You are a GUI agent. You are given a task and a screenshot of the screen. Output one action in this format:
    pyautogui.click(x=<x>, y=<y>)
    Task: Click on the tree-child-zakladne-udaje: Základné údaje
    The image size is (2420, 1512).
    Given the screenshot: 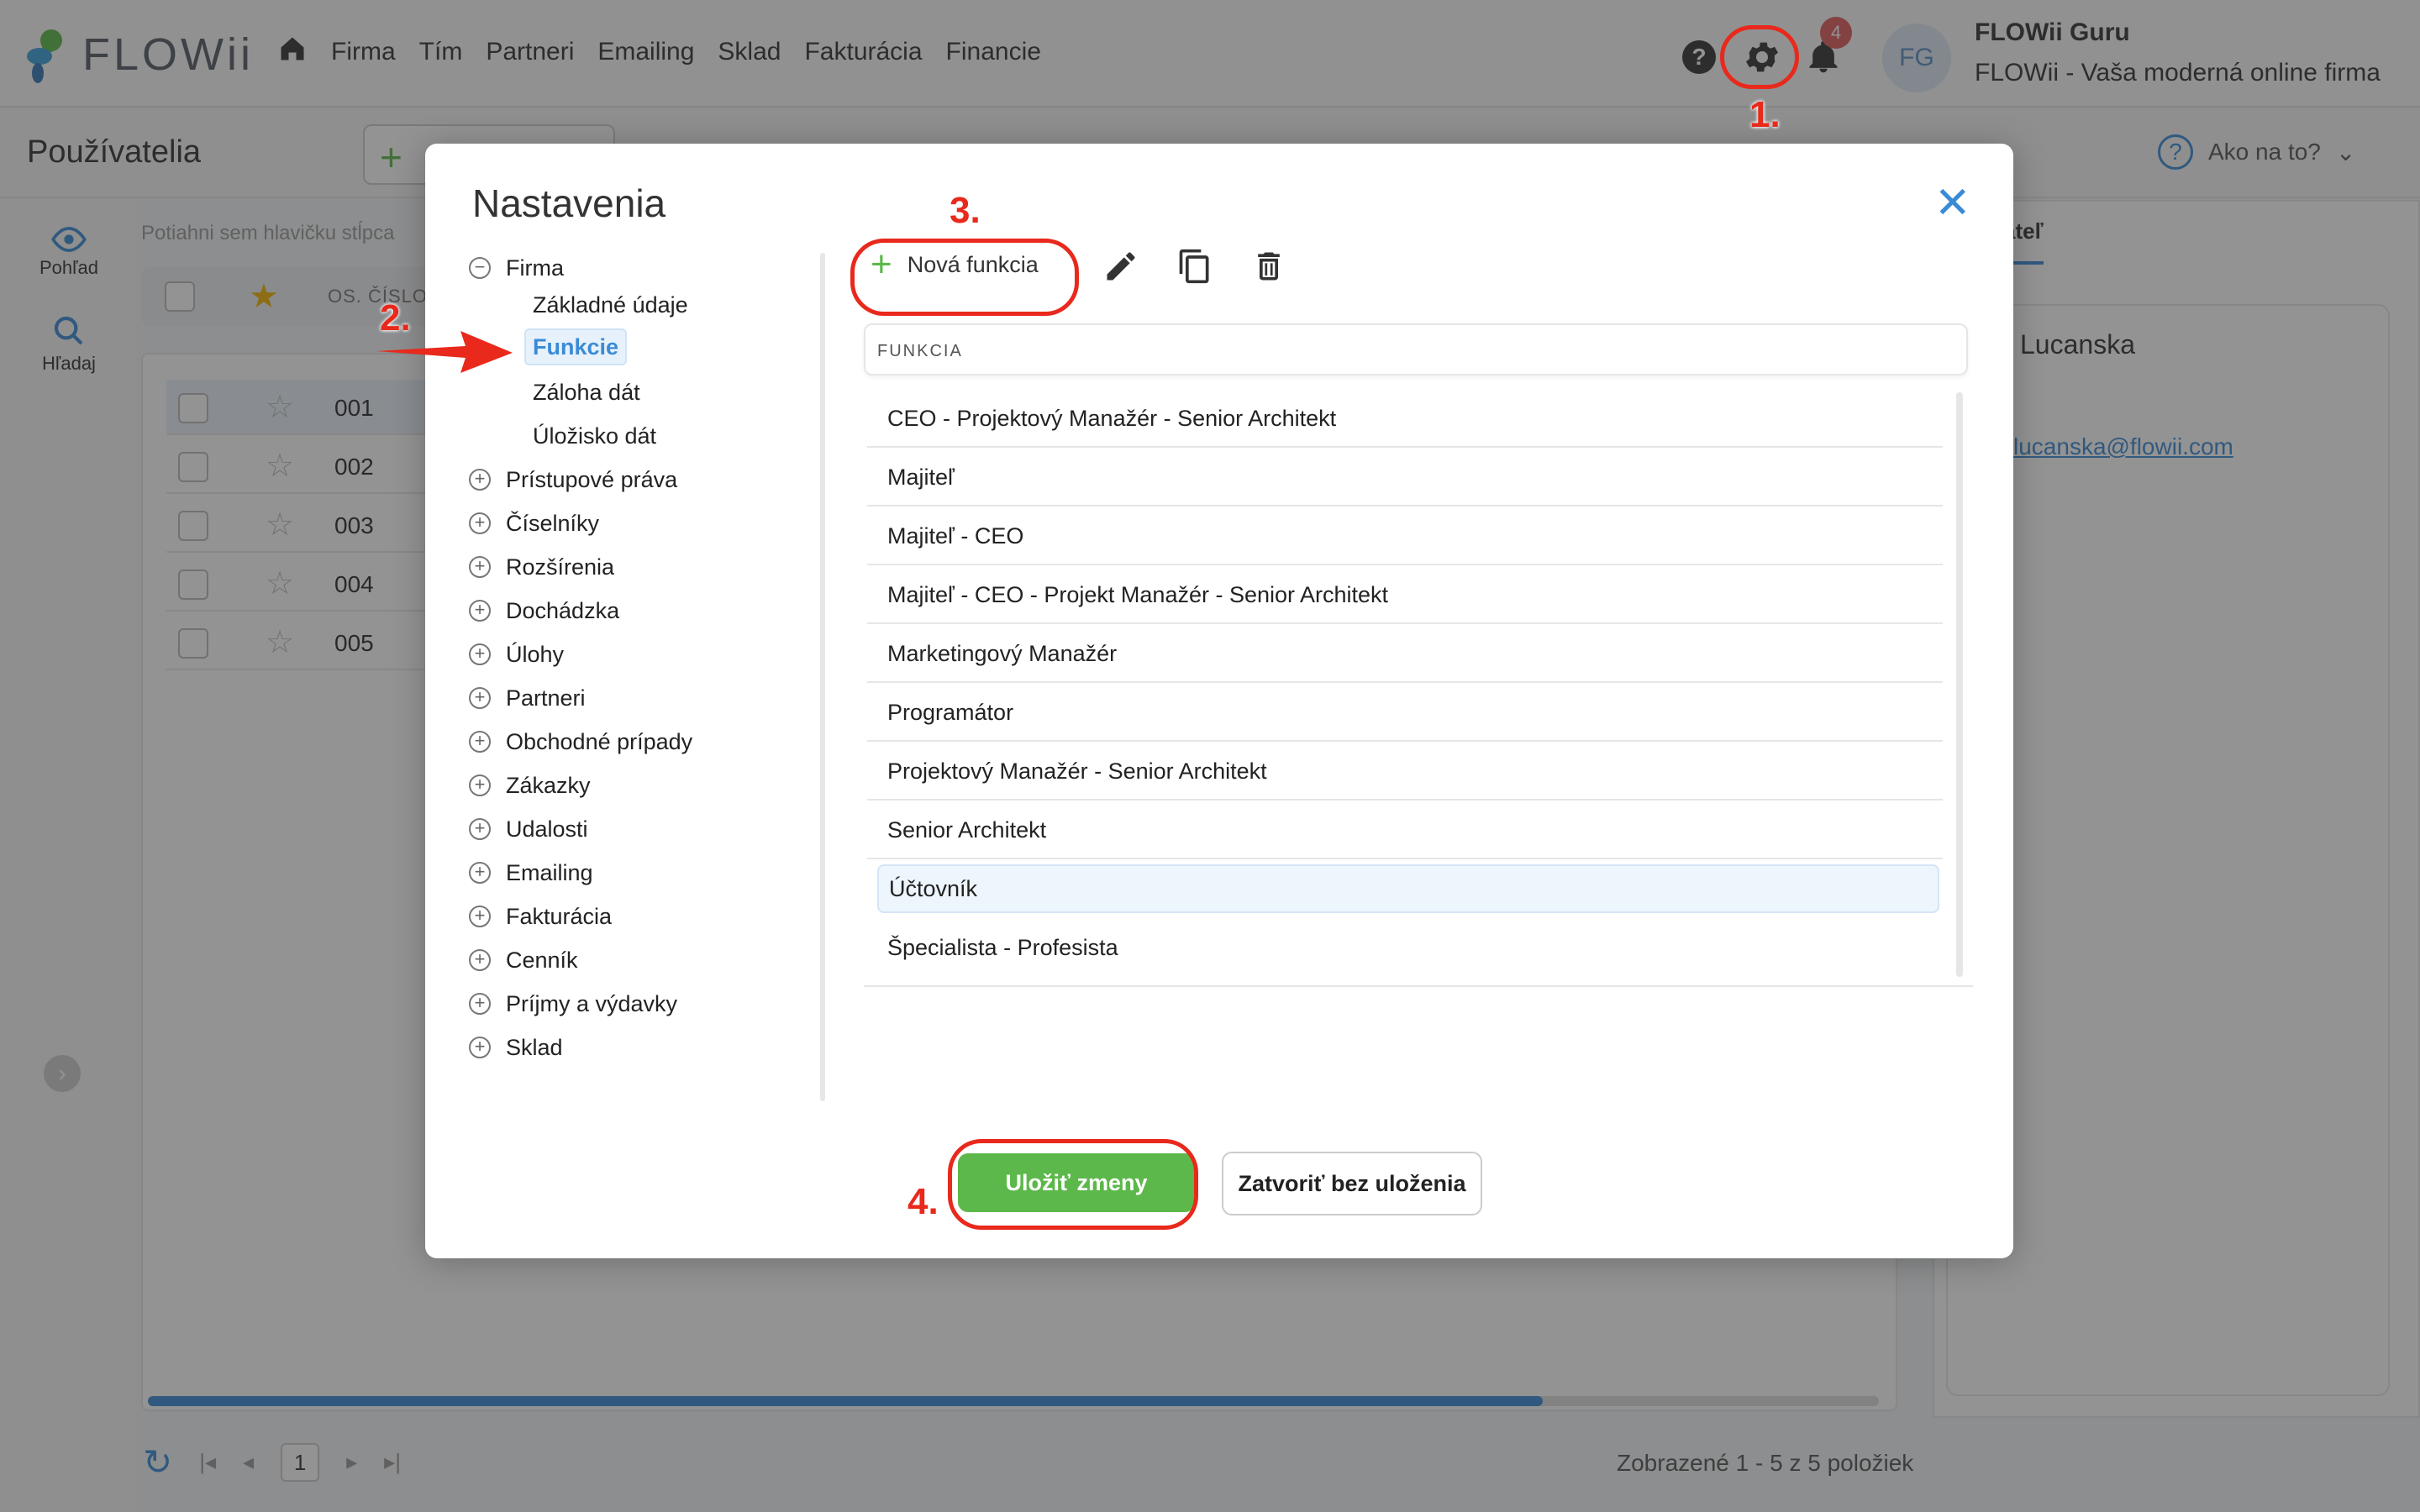 What is the action you would take?
    pyautogui.click(x=611, y=304)
    